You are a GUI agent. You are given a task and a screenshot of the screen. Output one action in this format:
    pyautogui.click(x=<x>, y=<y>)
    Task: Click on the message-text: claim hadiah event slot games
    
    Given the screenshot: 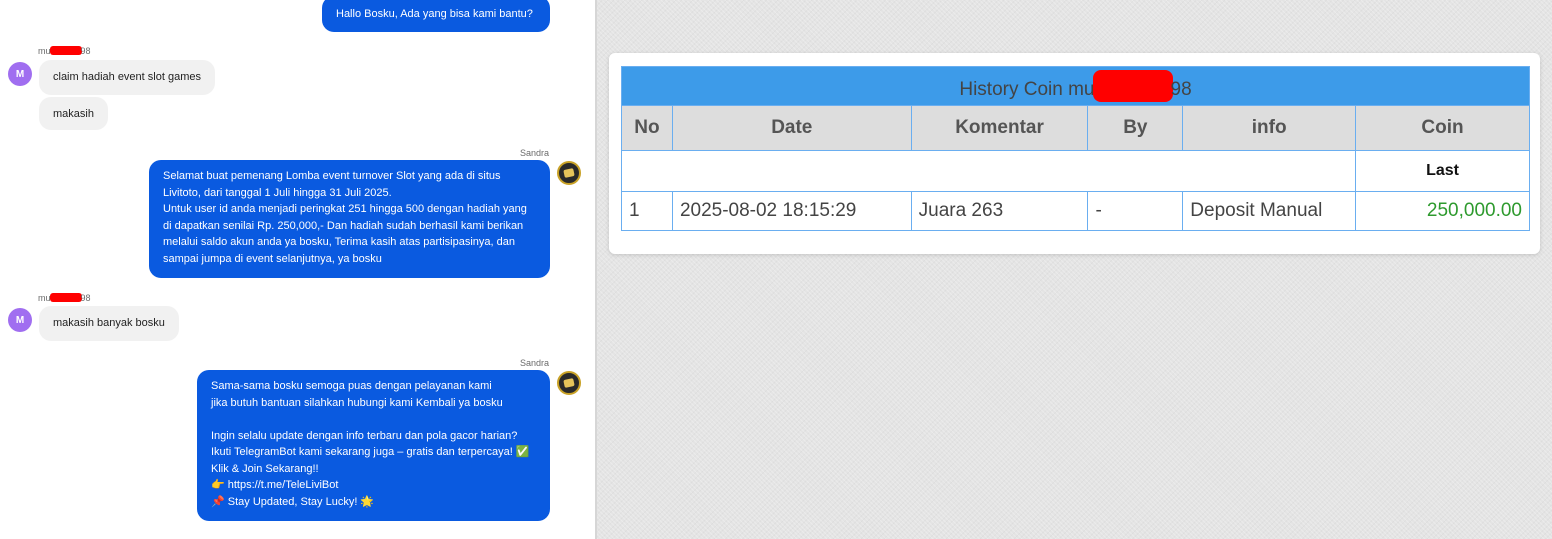 What is the action you would take?
    pyautogui.click(x=127, y=77)
    